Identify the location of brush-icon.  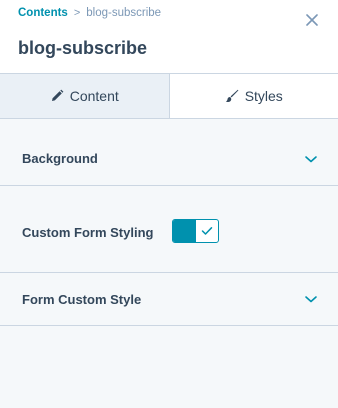
(232, 96).